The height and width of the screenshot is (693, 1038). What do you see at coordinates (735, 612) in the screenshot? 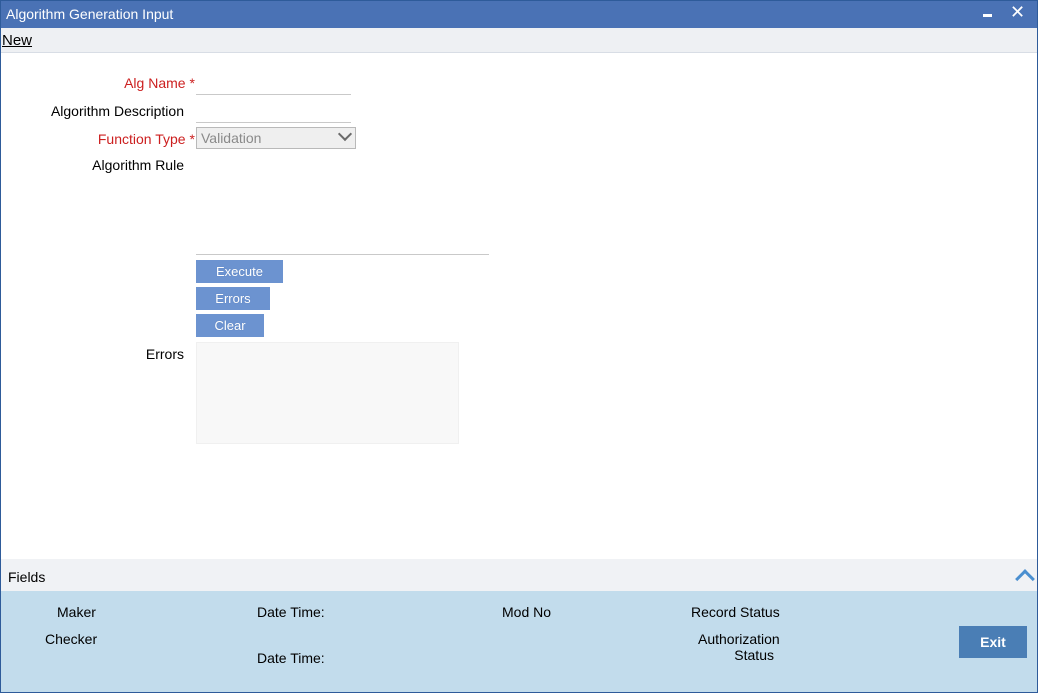
I see `record-status-label: Record Status` at bounding box center [735, 612].